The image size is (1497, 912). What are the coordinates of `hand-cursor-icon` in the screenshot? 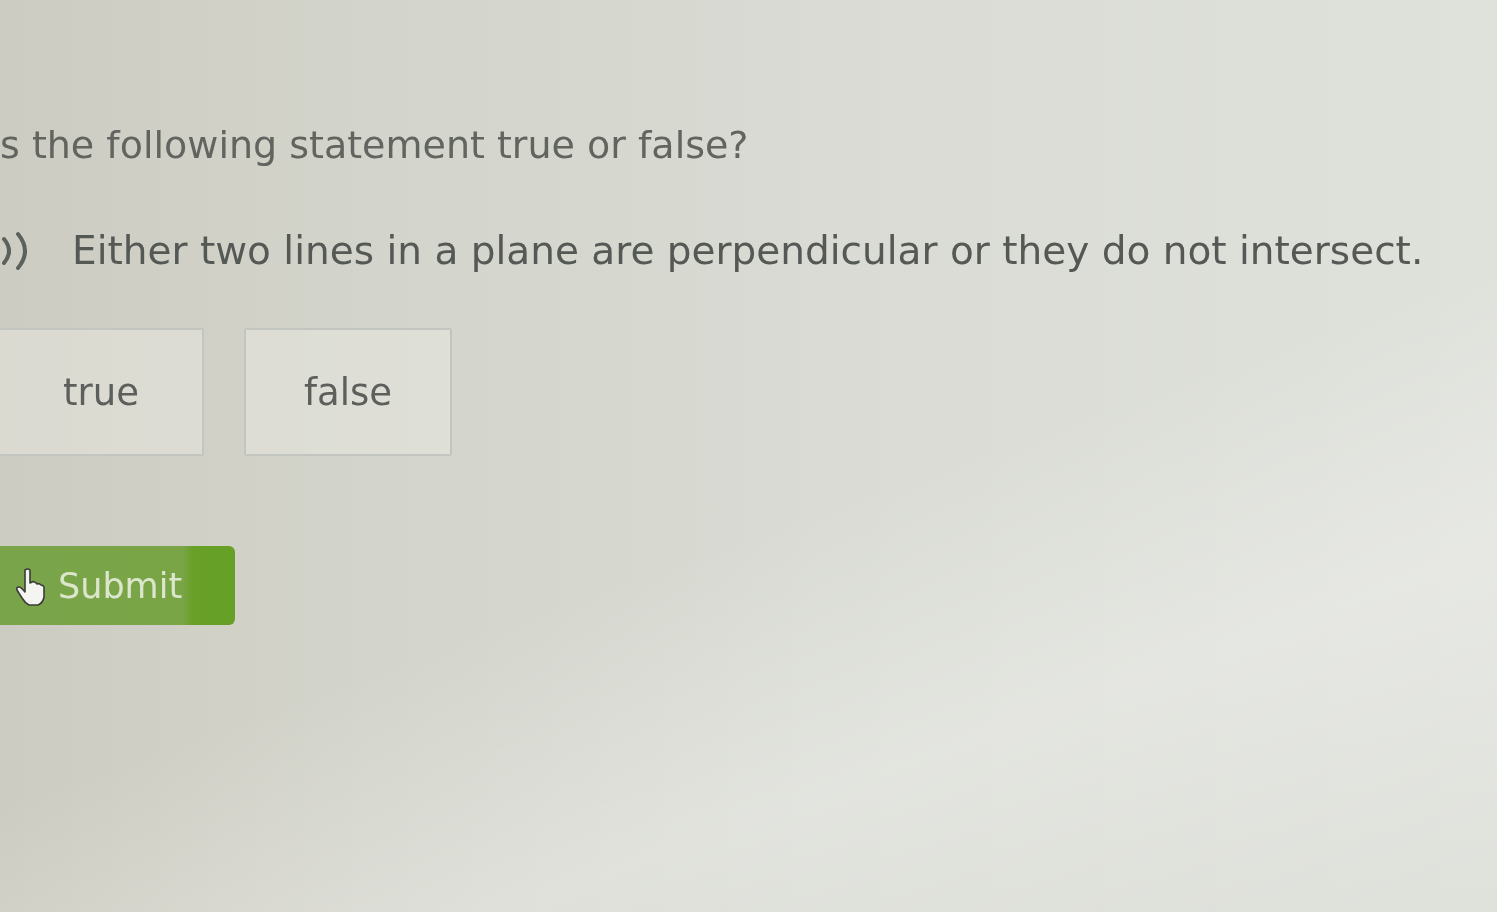 It's located at (31, 587).